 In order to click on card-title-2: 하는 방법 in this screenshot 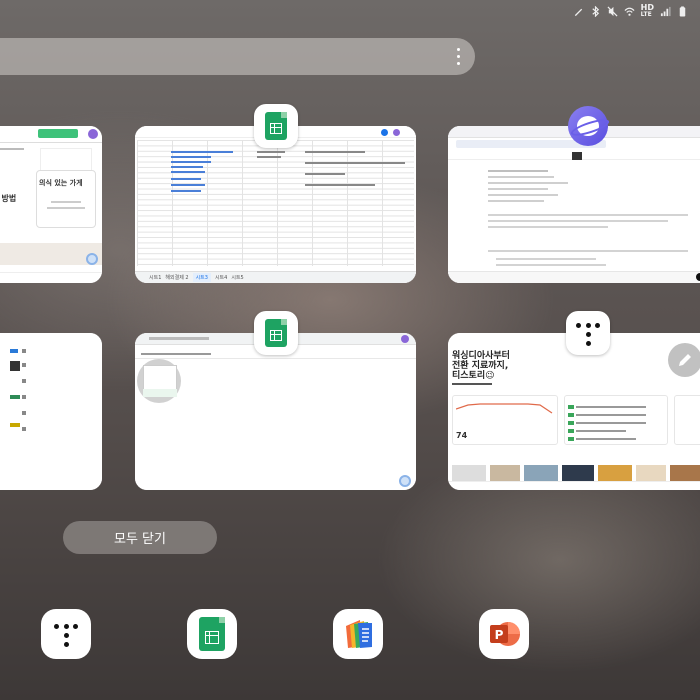, I will do `click(8, 198)`.